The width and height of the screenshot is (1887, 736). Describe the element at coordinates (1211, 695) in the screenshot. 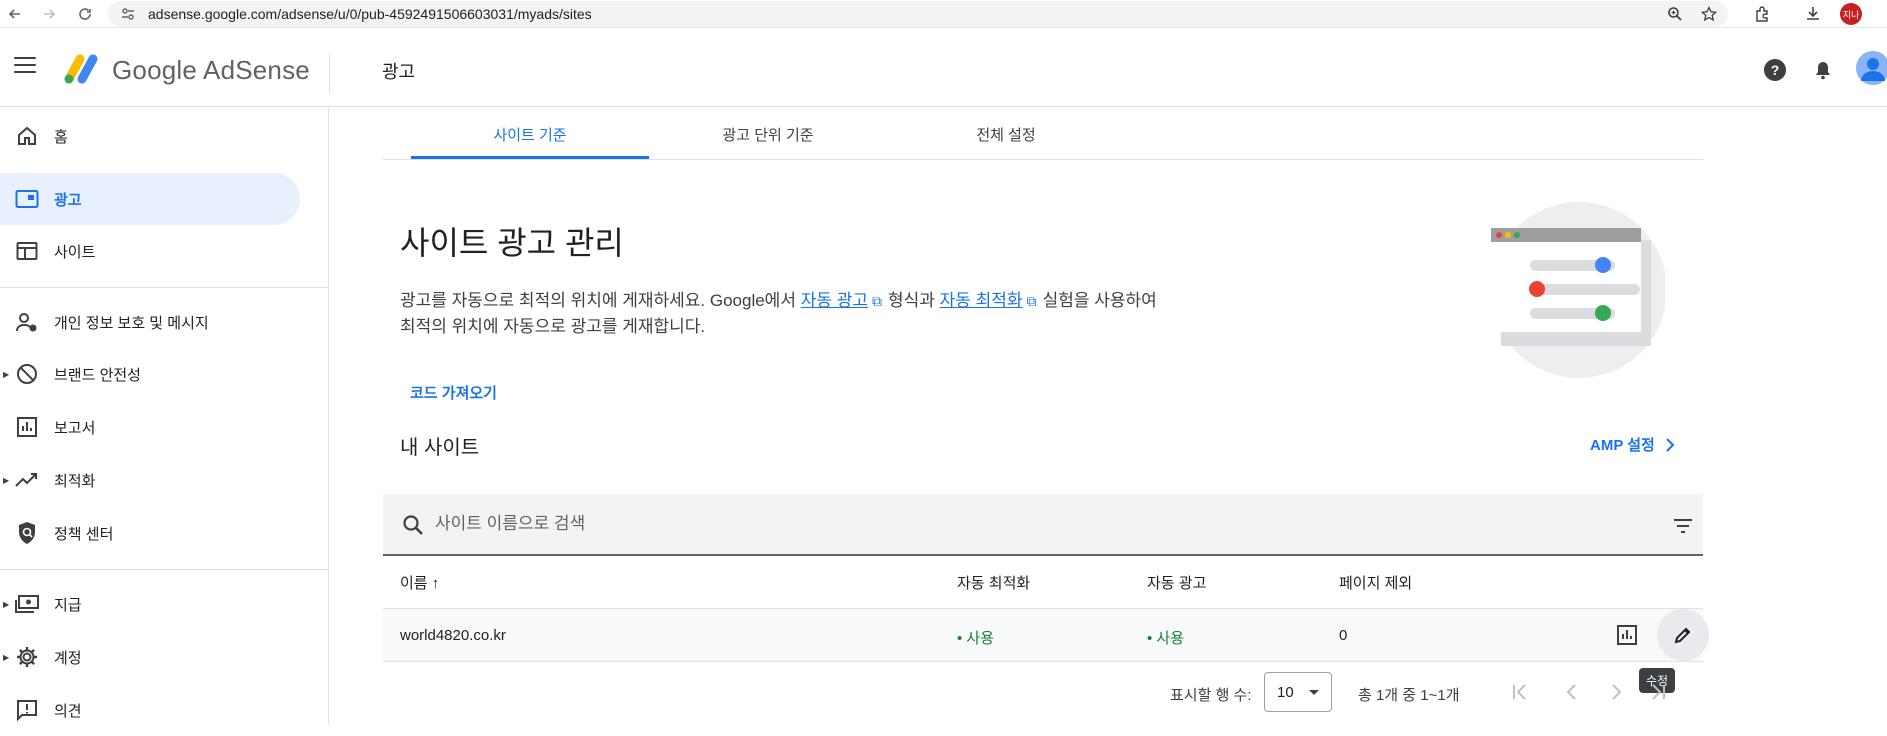

I see `rows-per-page-label: 표시할 행 수:` at that location.